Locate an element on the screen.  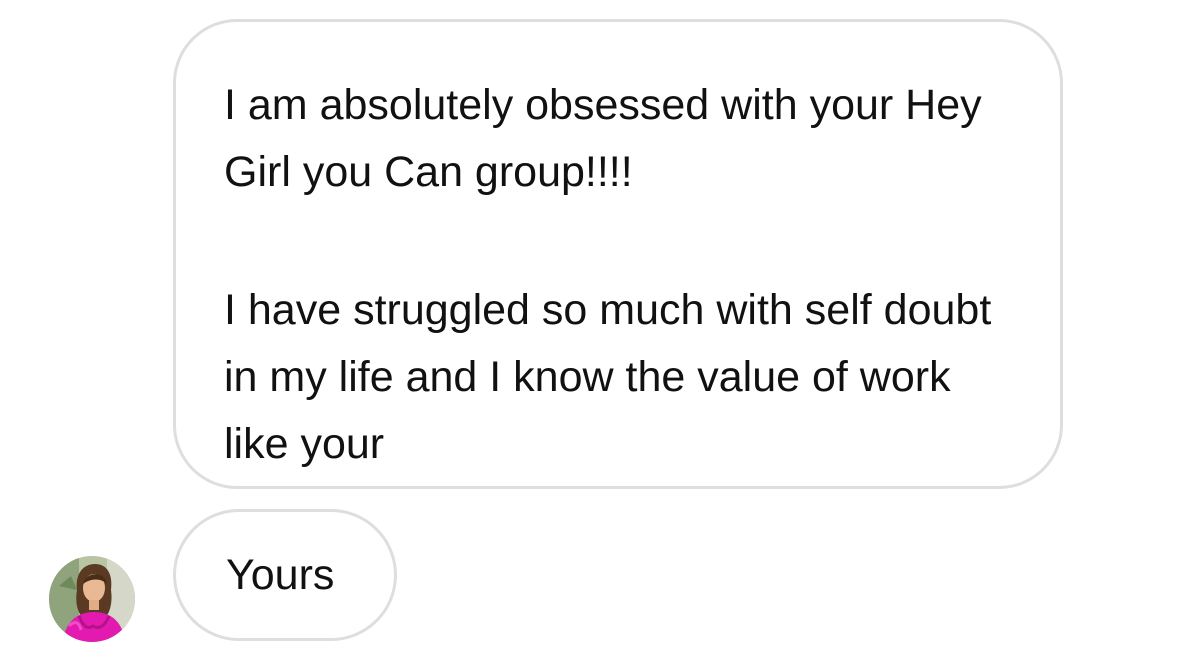
avatar is located at coordinates (92, 599).